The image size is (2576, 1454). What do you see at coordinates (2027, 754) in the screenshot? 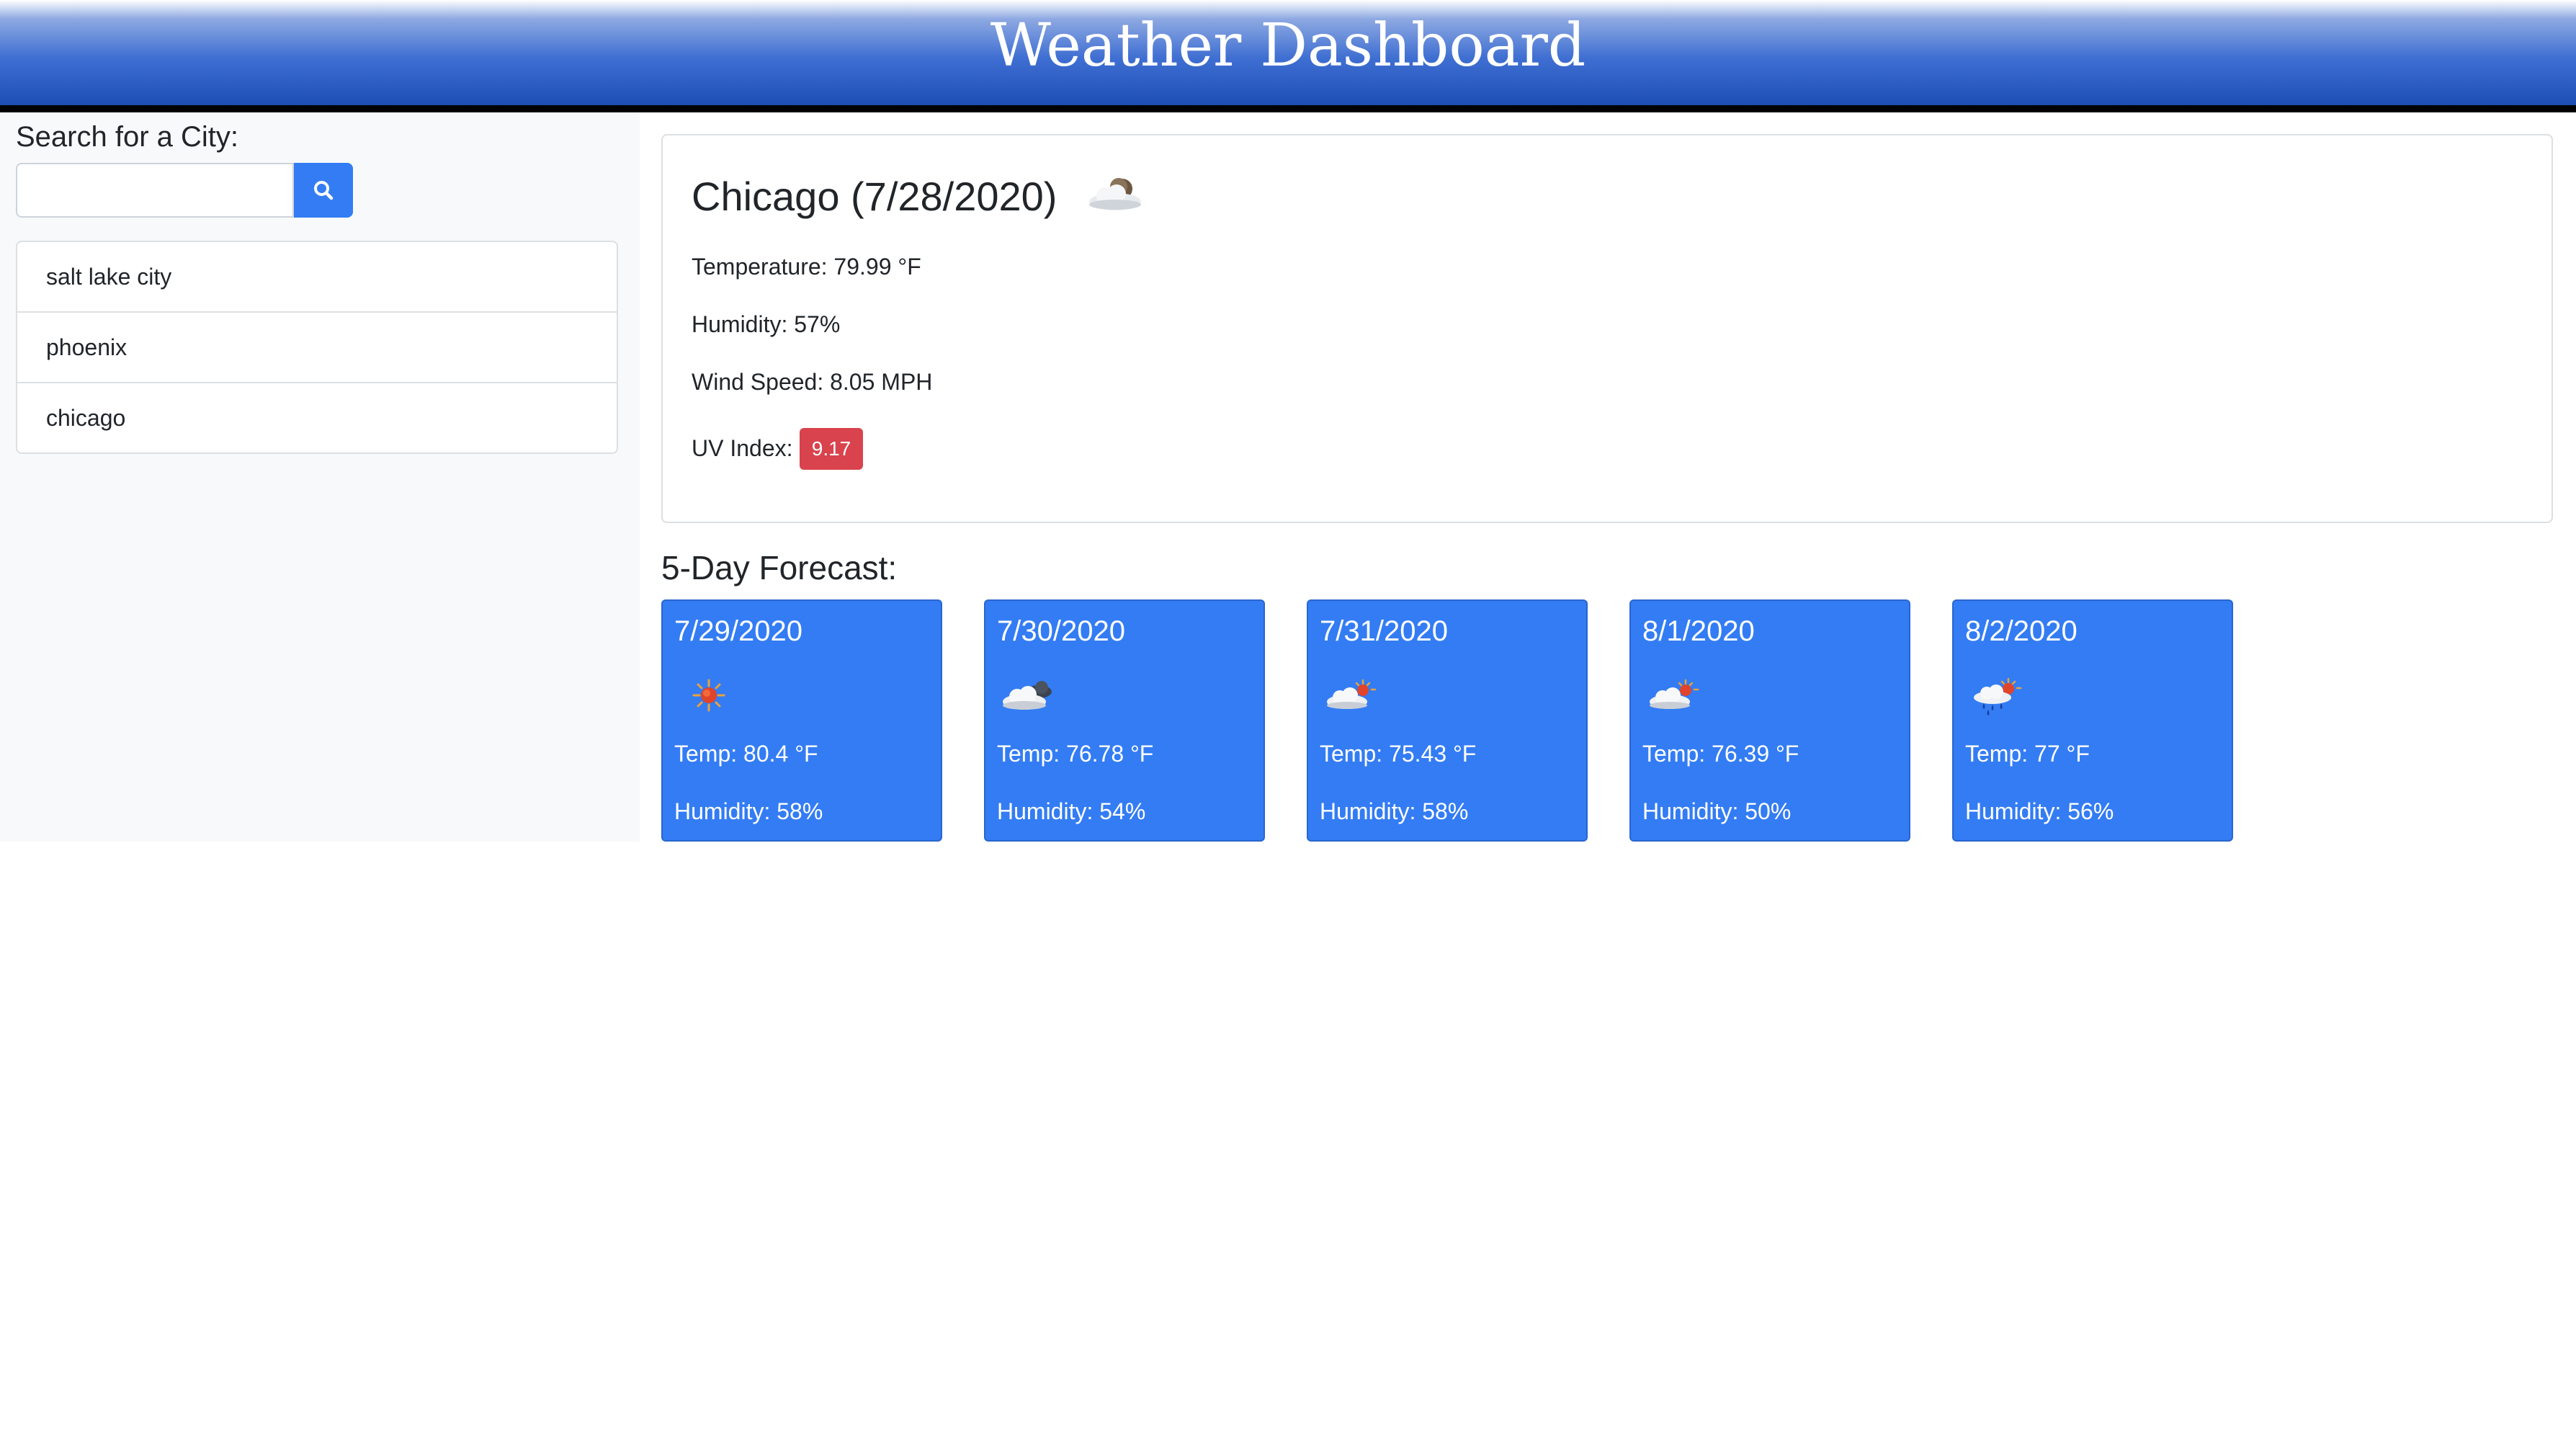
I see `forecast-temp: Temp: 77 °F` at bounding box center [2027, 754].